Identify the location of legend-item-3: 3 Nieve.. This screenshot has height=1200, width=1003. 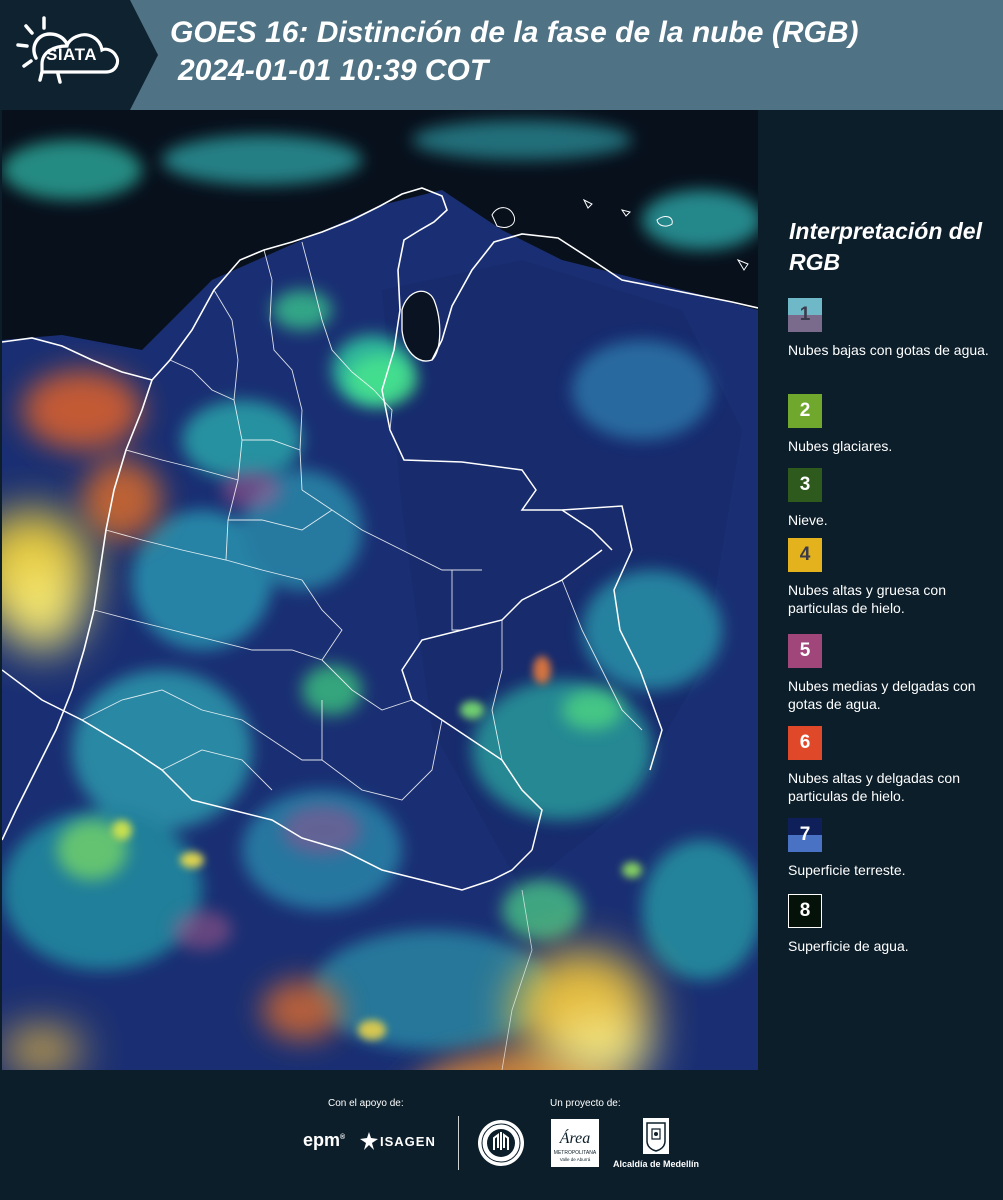
(894, 498).